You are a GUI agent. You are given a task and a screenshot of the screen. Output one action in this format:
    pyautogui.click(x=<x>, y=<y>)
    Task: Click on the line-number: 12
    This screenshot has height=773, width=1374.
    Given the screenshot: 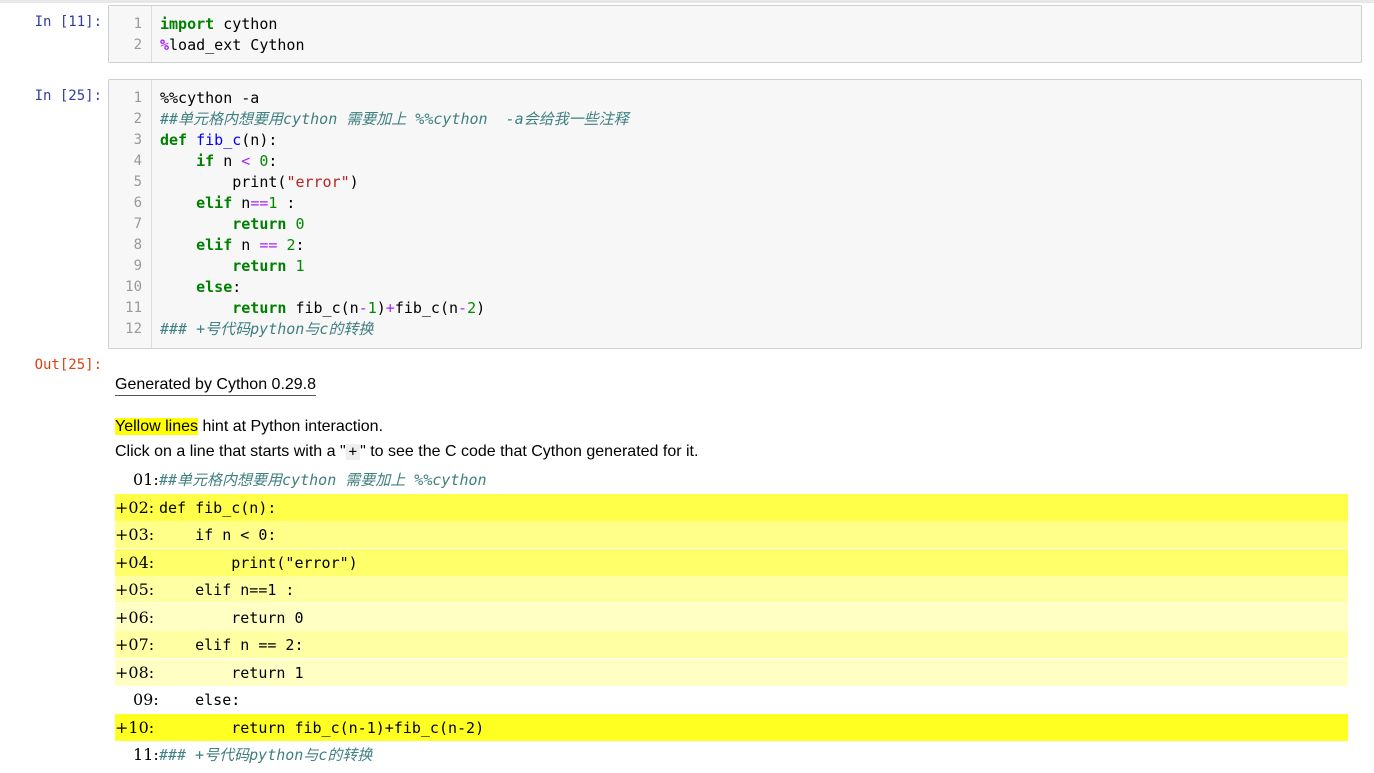 What is the action you would take?
    pyautogui.click(x=133, y=329)
    